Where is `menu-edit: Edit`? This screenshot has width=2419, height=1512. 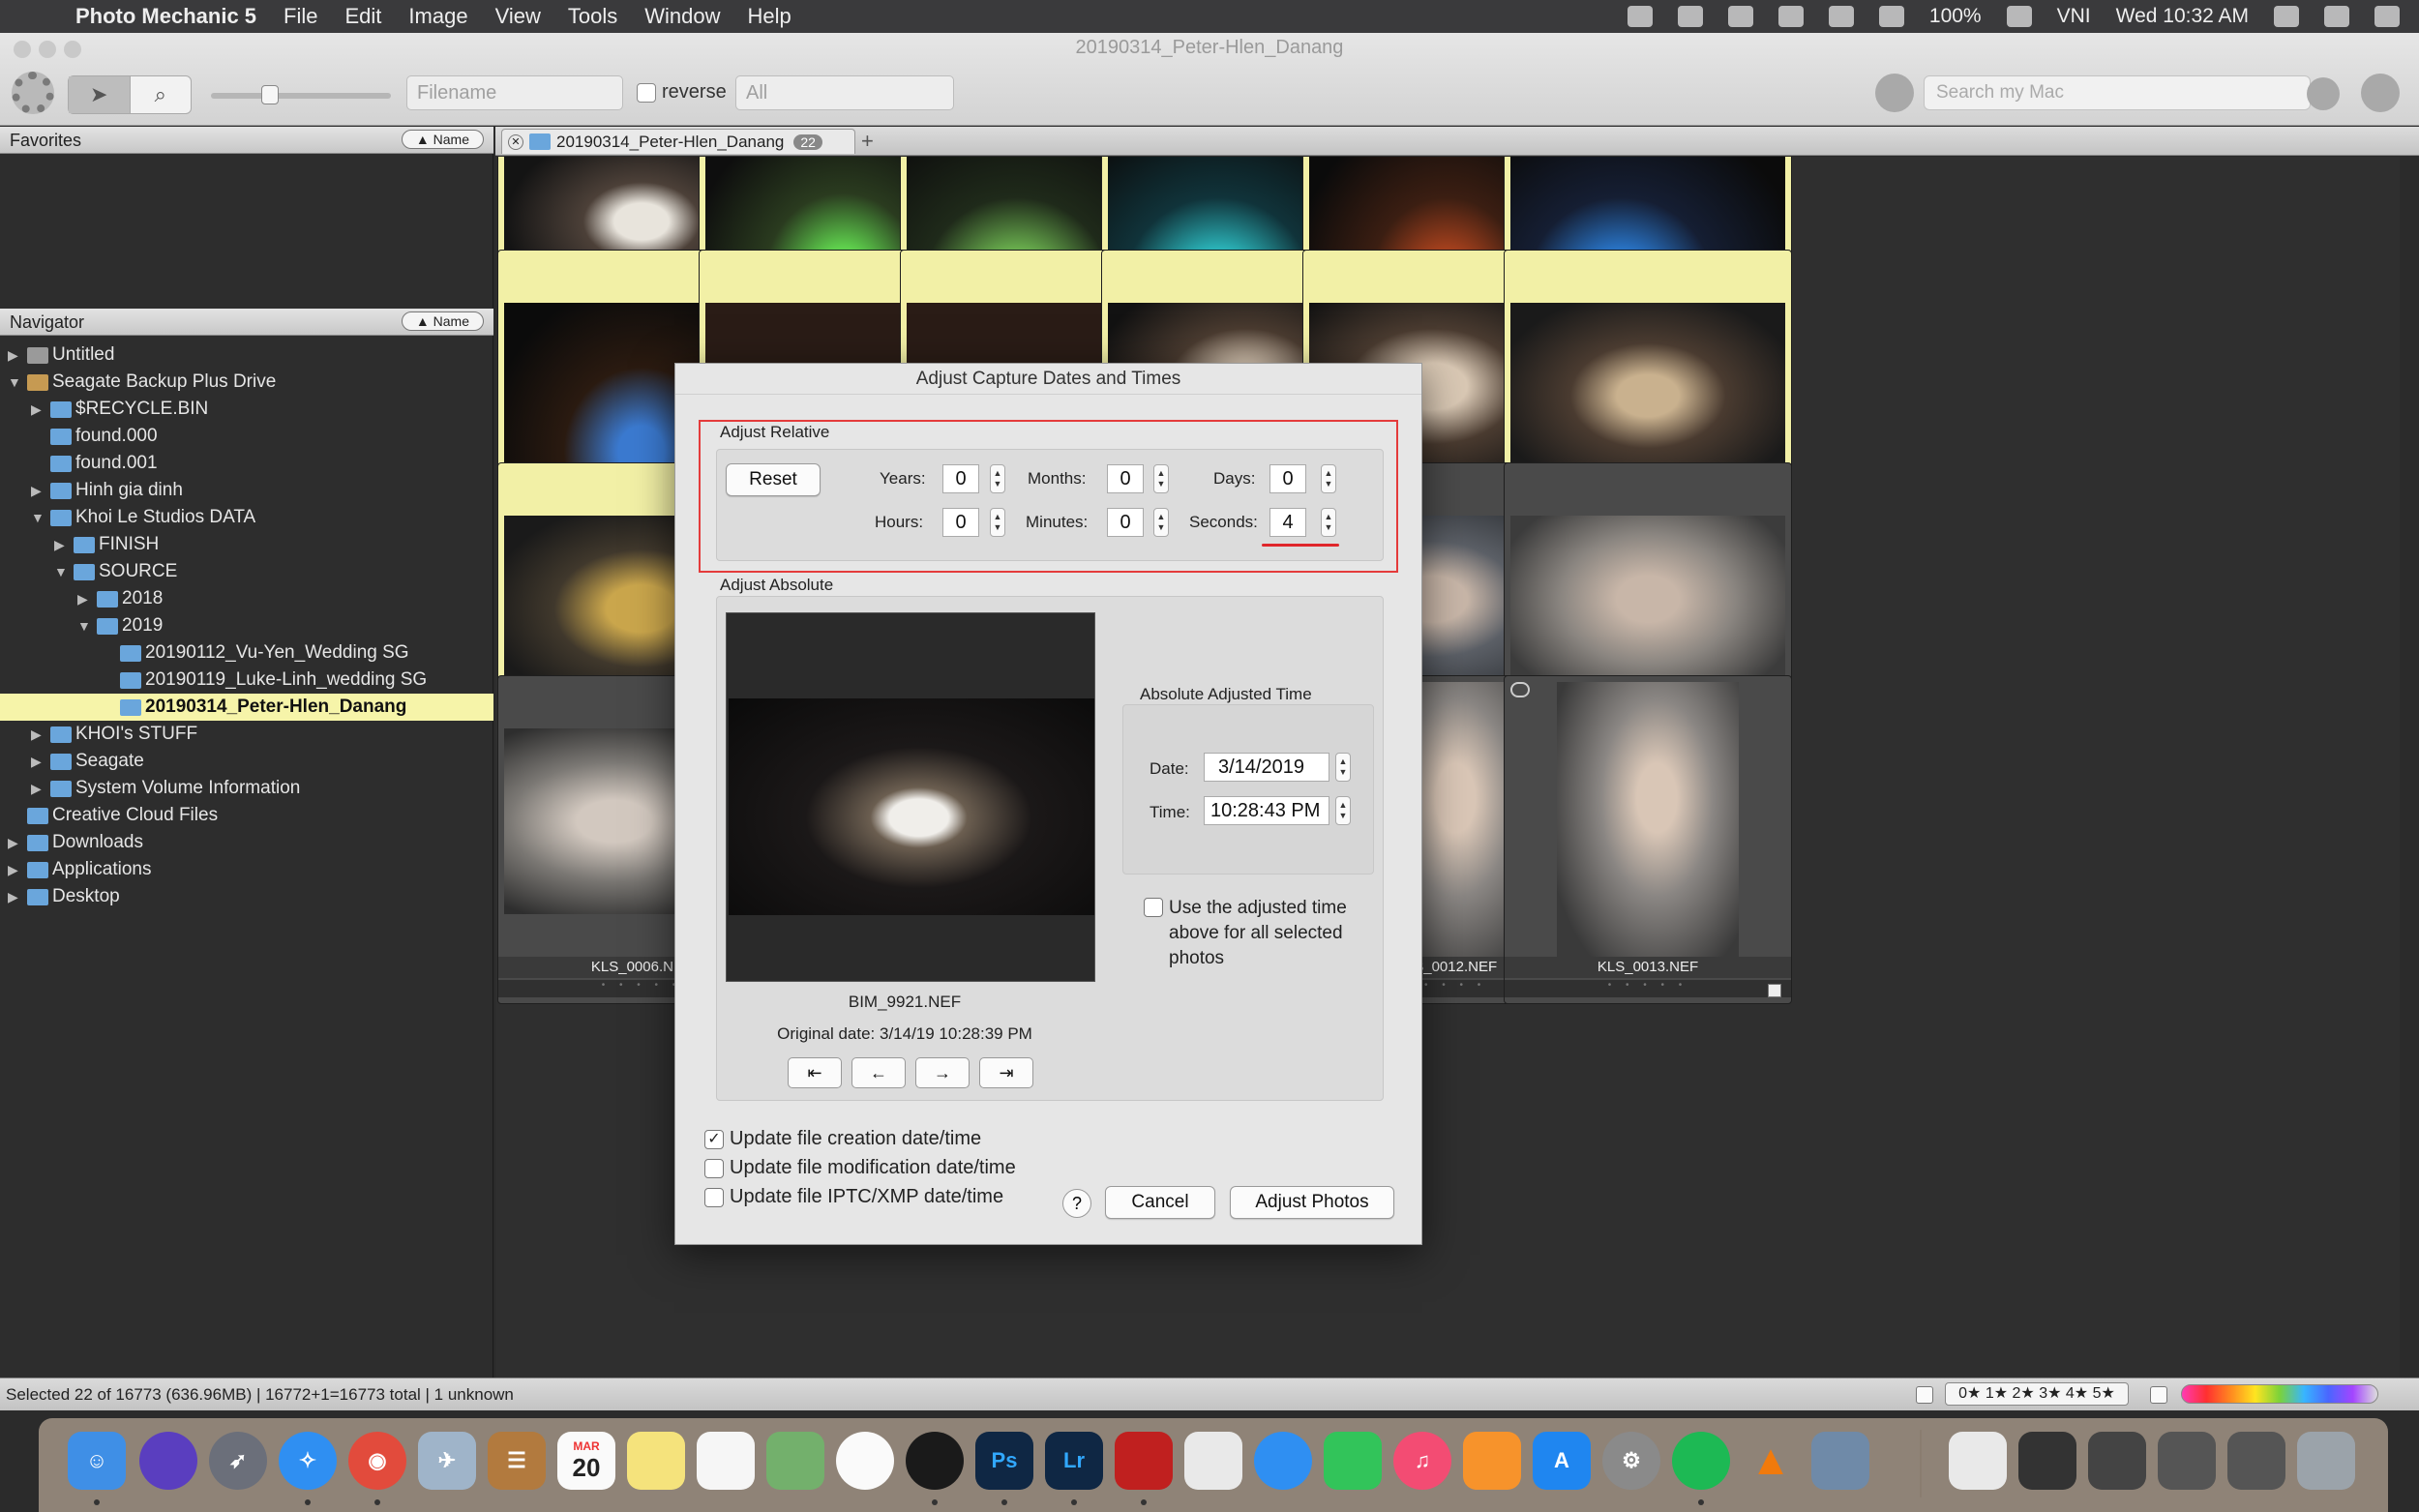
menu-edit: Edit is located at coordinates (364, 16).